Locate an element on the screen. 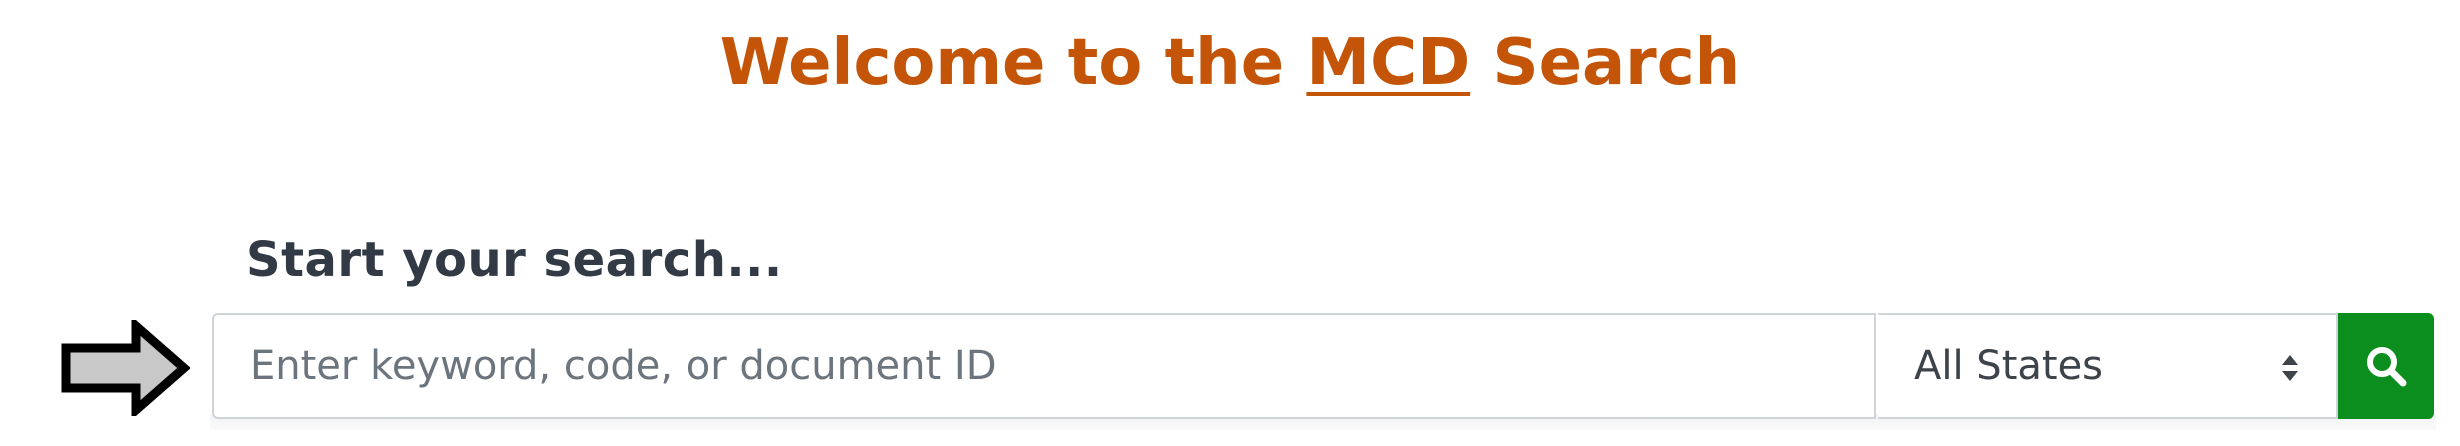  right-arrow-icon is located at coordinates (125, 368).